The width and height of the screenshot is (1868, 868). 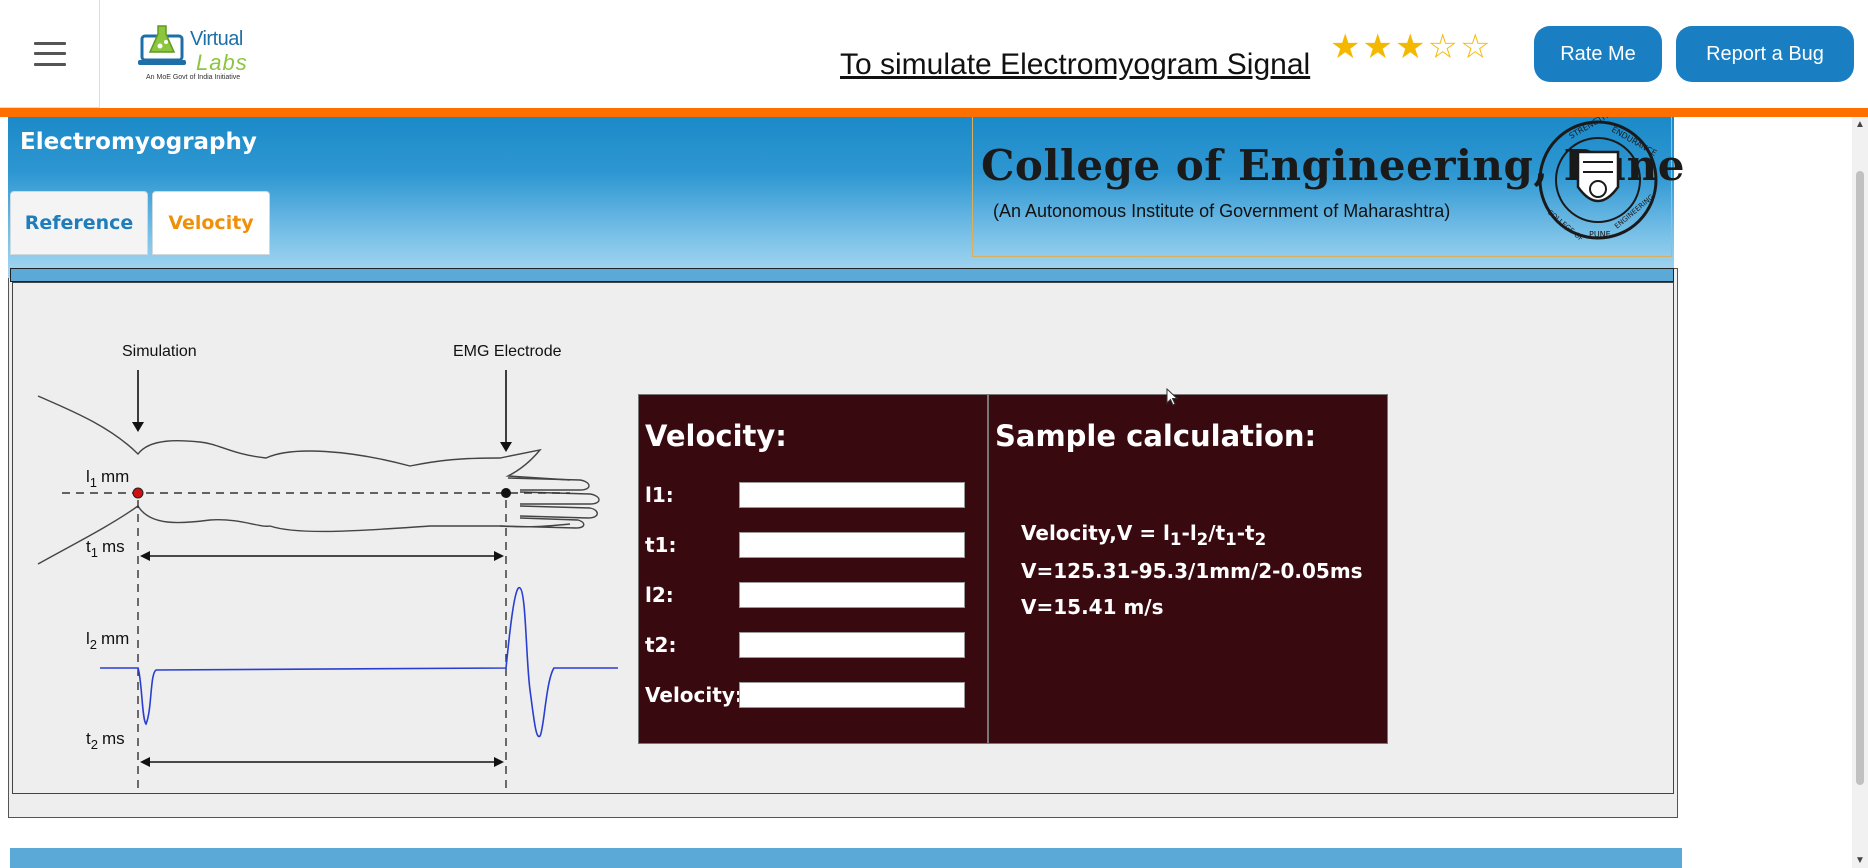 I want to click on emg-signal-trace, so click(x=359, y=662).